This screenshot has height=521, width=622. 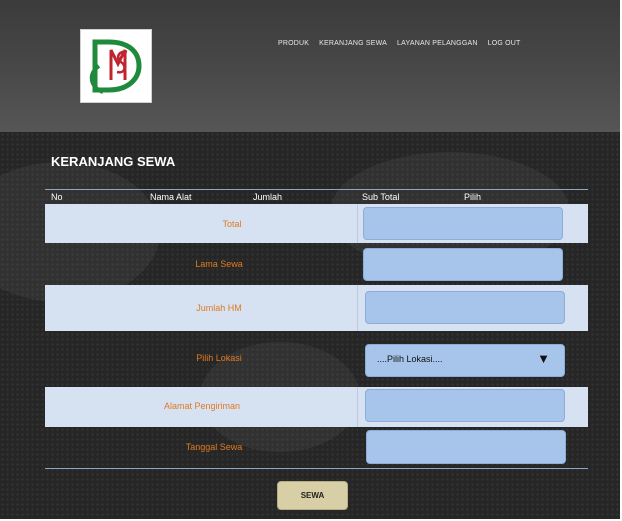 I want to click on total-label: Total, so click(x=232, y=224).